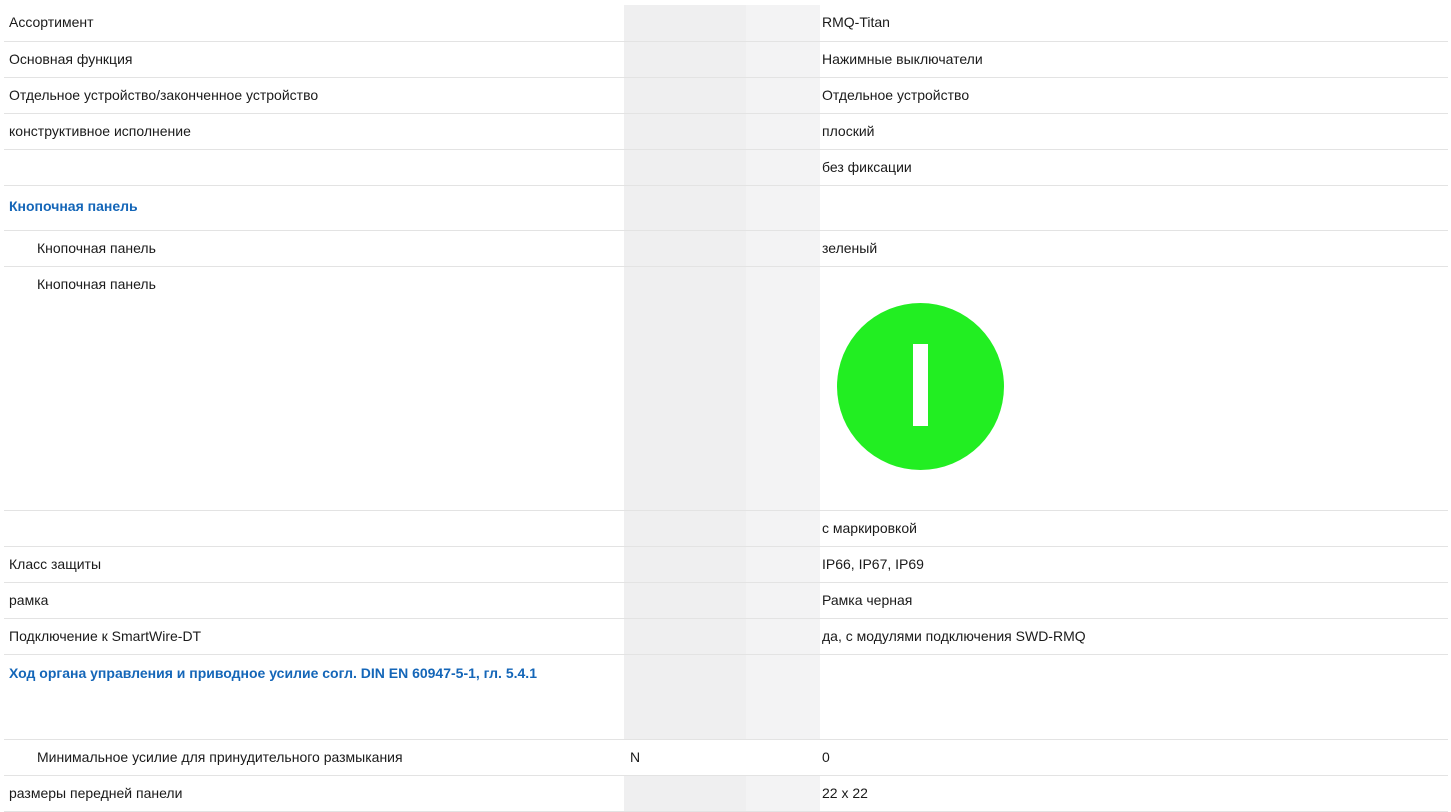 The height and width of the screenshot is (812, 1451). What do you see at coordinates (314, 59) in the screenshot?
I see `row-label: Основная функция` at bounding box center [314, 59].